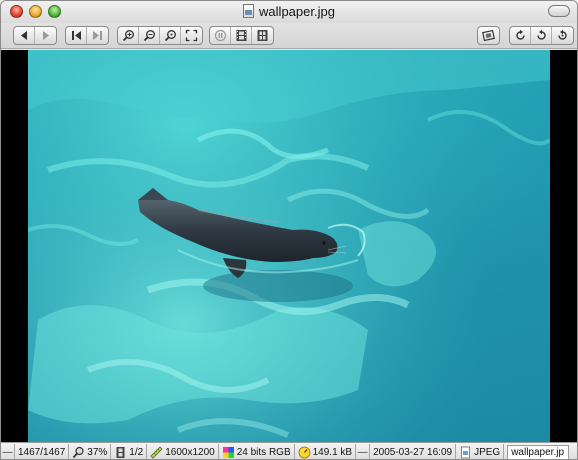 This screenshot has height=460, width=578. I want to click on title-bar: wallpaper.jpg, so click(289, 12).